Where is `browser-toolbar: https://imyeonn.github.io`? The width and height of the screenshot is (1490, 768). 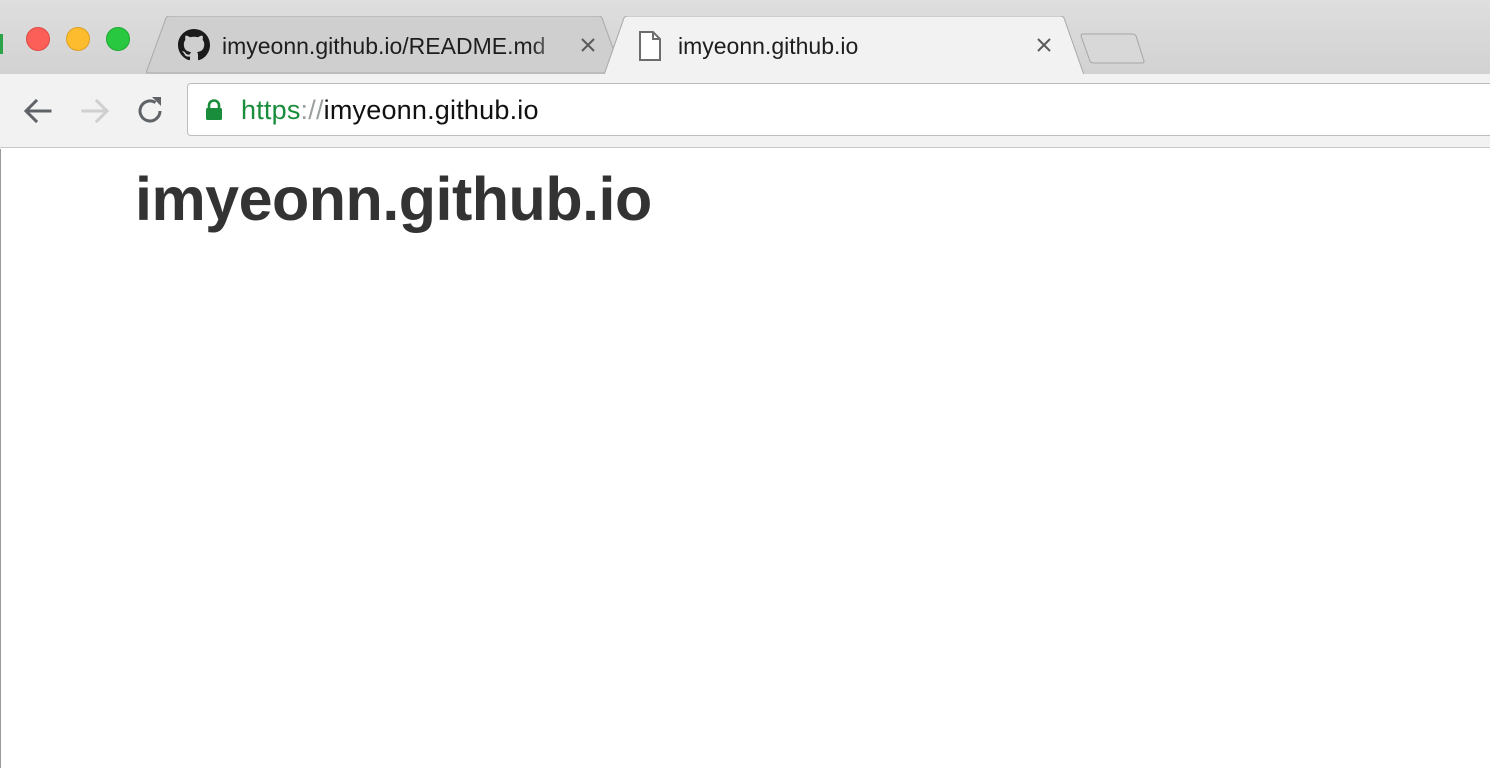 browser-toolbar: https://imyeonn.github.io is located at coordinates (745, 111).